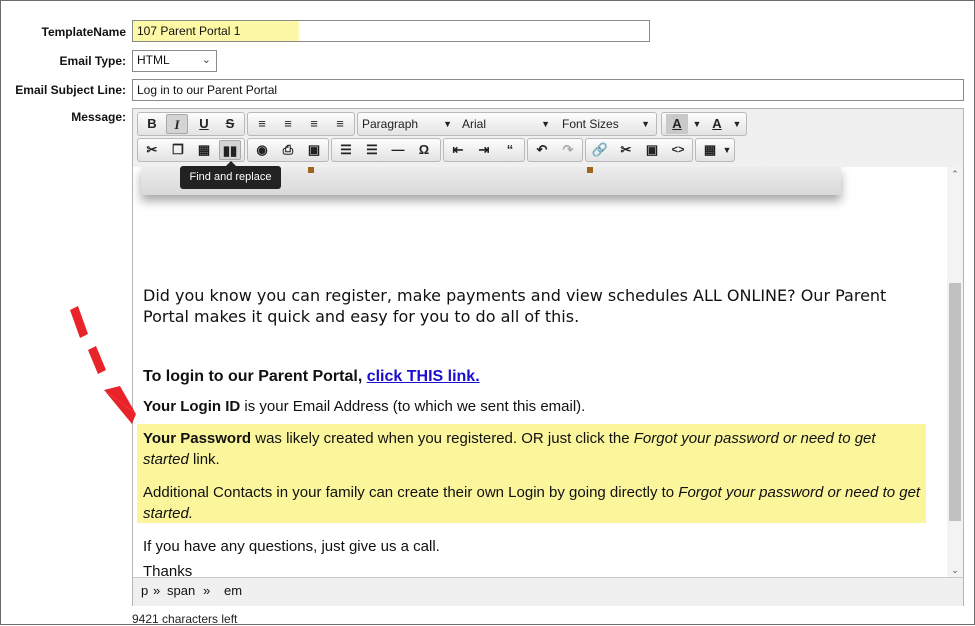 The image size is (975, 626). Describe the element at coordinates (197, 438) in the screenshot. I see `password-label: Your Password` at that location.